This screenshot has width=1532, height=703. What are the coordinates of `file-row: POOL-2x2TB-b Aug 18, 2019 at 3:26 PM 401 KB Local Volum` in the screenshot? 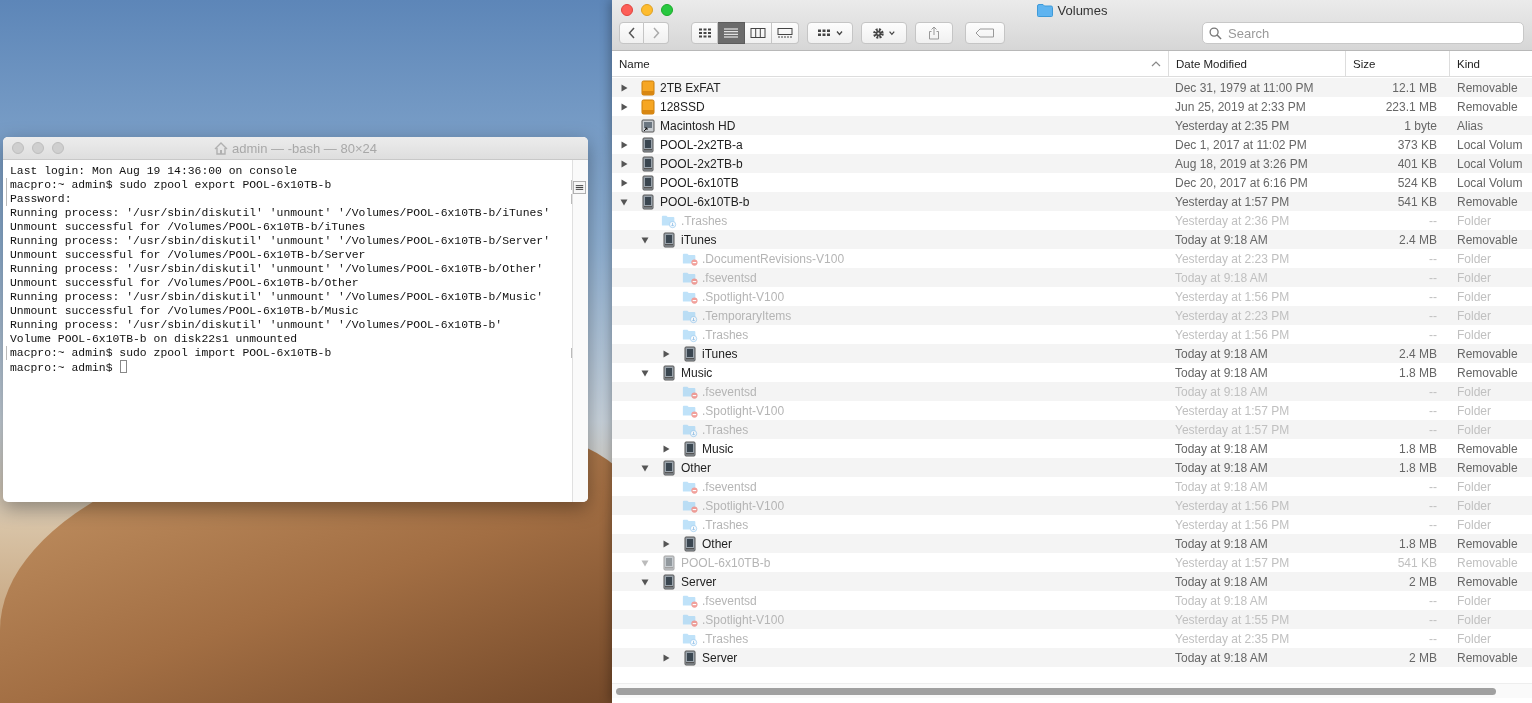 It's located at (1072, 163).